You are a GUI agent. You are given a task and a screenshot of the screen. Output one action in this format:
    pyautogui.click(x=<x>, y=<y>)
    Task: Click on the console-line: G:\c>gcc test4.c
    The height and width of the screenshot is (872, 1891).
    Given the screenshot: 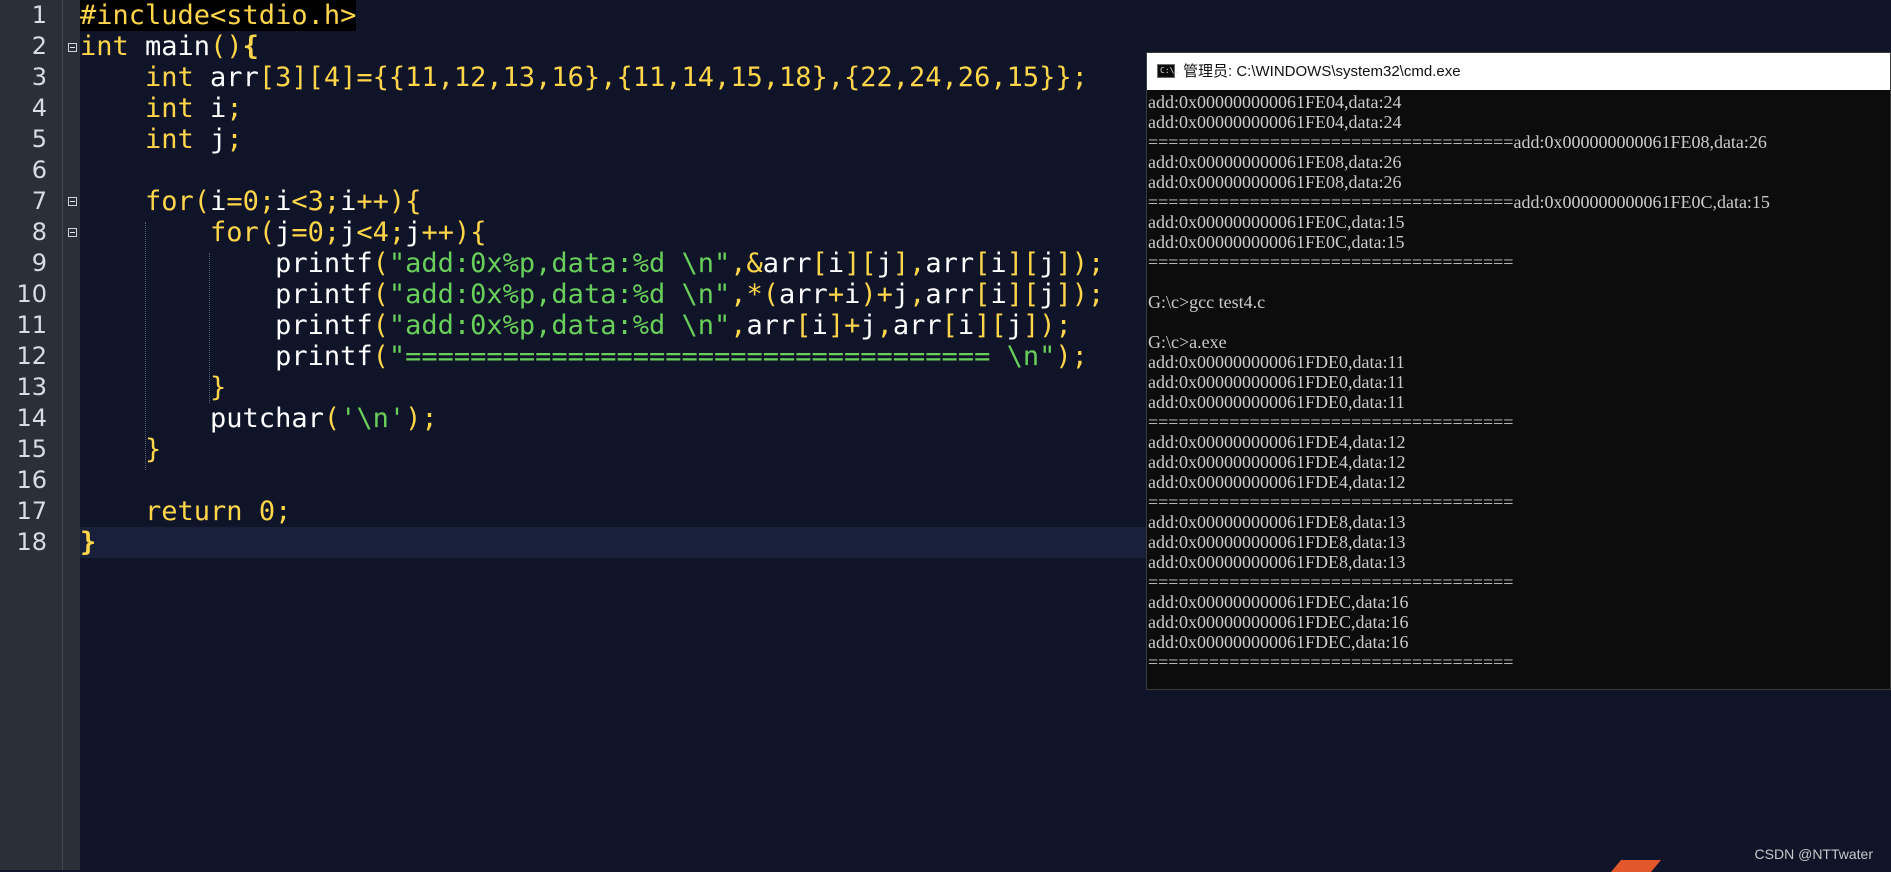 What is the action you would take?
    pyautogui.click(x=1207, y=302)
    